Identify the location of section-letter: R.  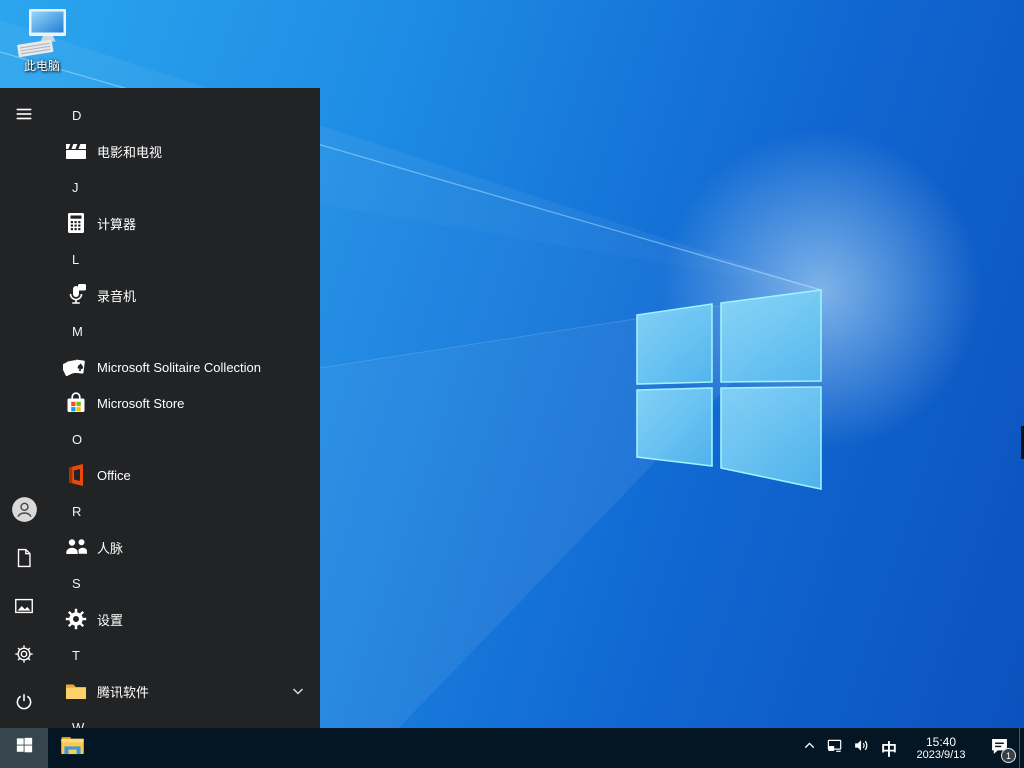
(77, 511).